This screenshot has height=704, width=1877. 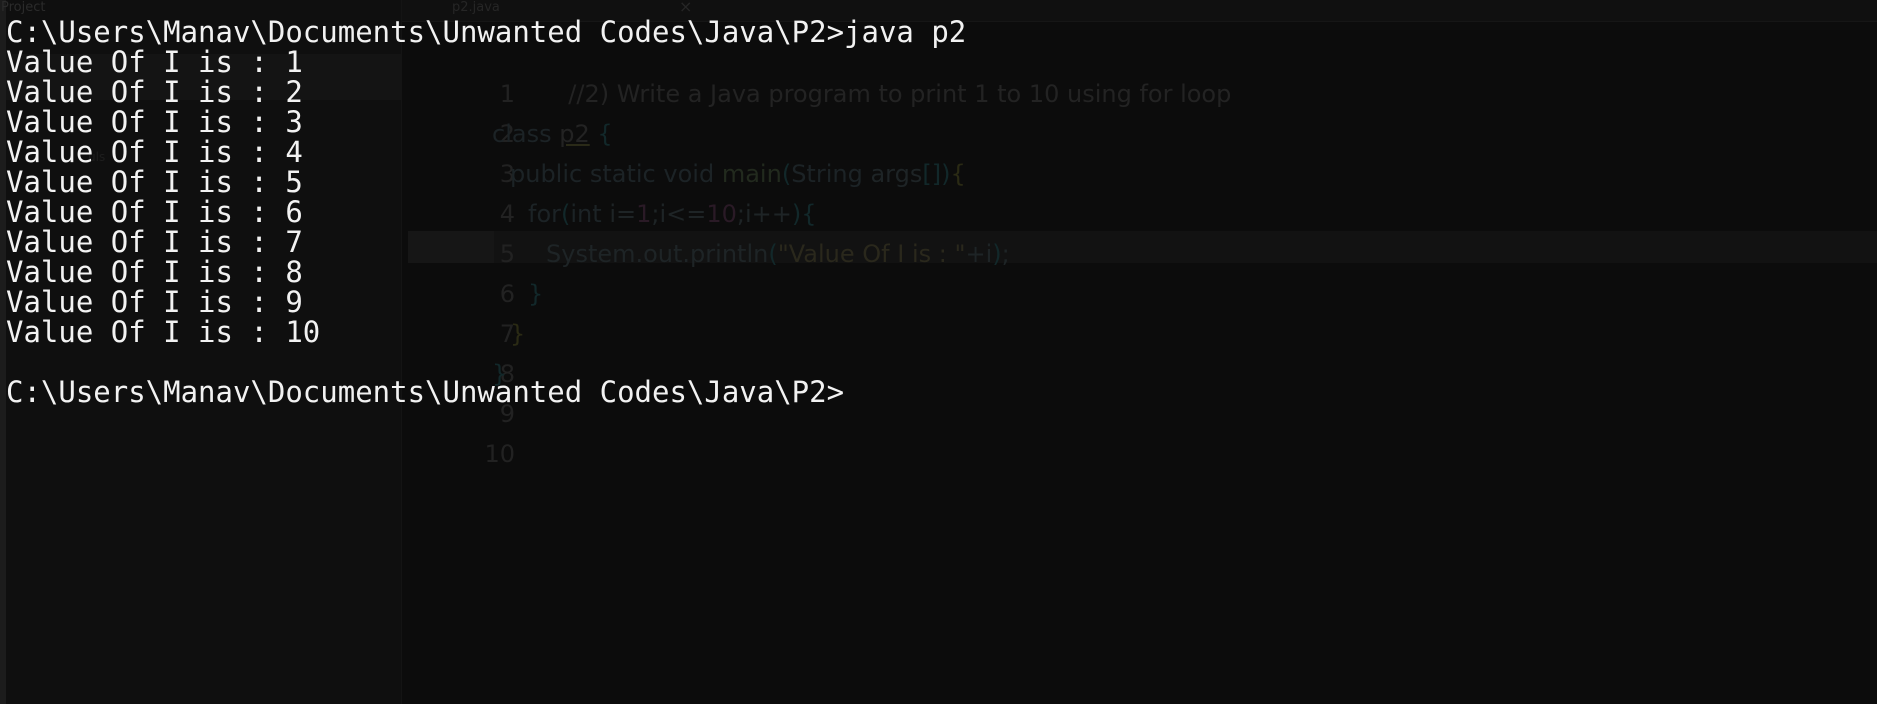 I want to click on terminal-output-line: Value Of I is : 7, so click(x=154, y=242).